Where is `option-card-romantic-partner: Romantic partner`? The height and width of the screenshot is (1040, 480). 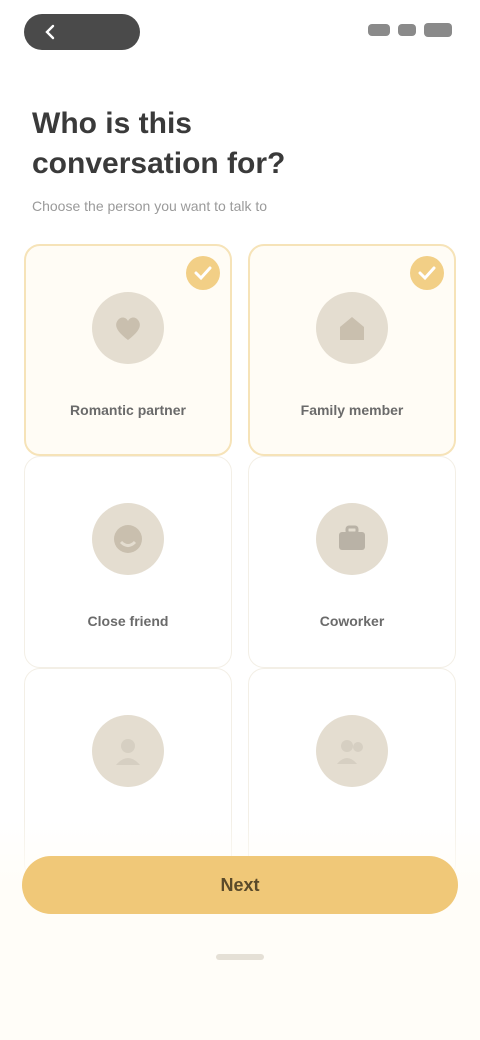
option-card-romantic-partner: Romantic partner is located at coordinates (128, 350).